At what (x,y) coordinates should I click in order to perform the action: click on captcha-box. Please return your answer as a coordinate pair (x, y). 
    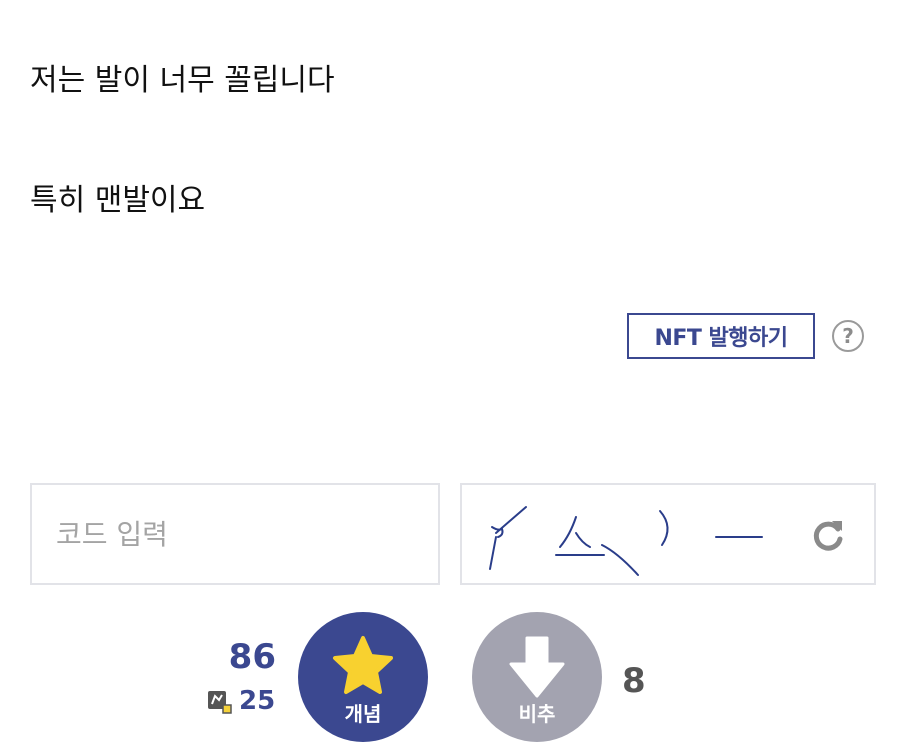
    Looking at the image, I should click on (668, 534).